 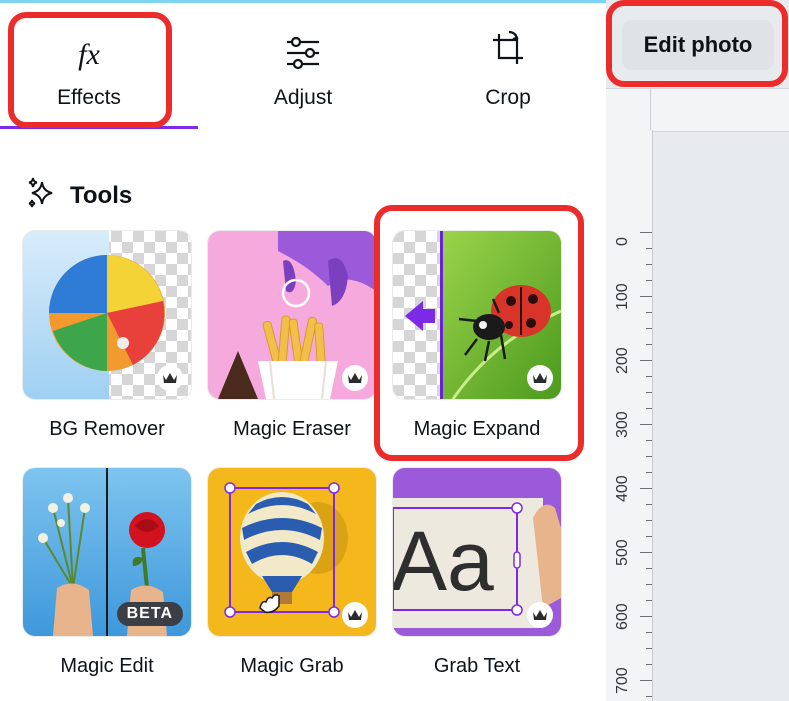 I want to click on tab-adjust-label: Adjust, so click(x=303, y=97).